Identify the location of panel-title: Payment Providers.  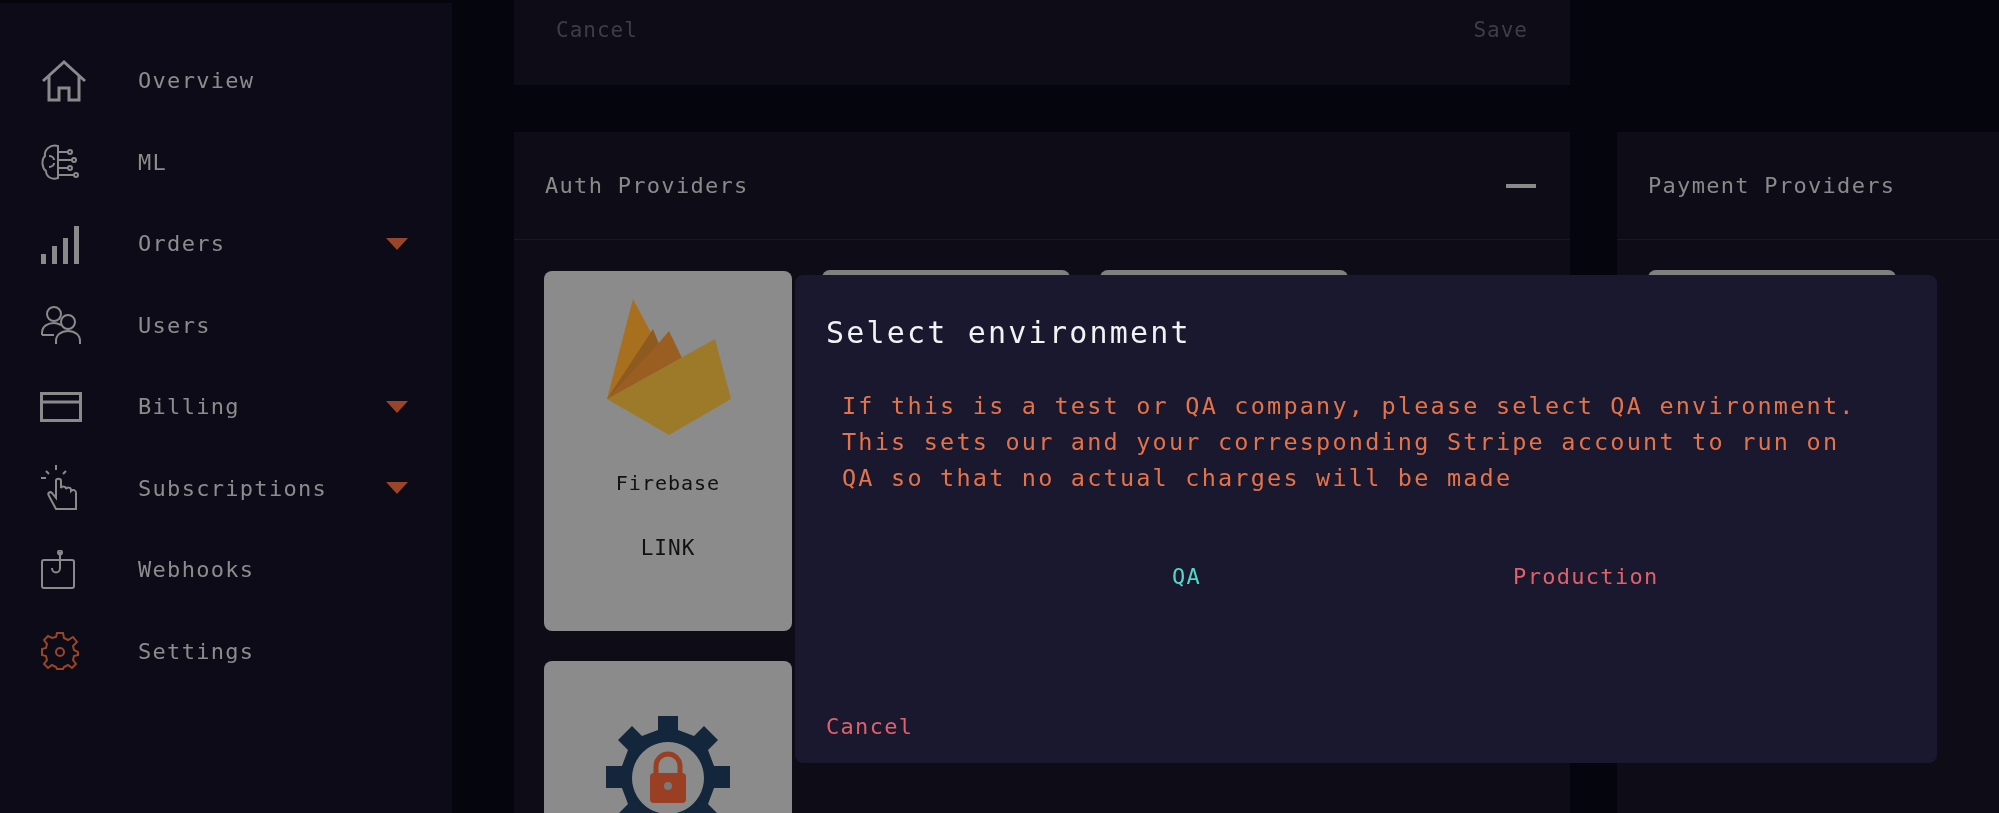
(1772, 185).